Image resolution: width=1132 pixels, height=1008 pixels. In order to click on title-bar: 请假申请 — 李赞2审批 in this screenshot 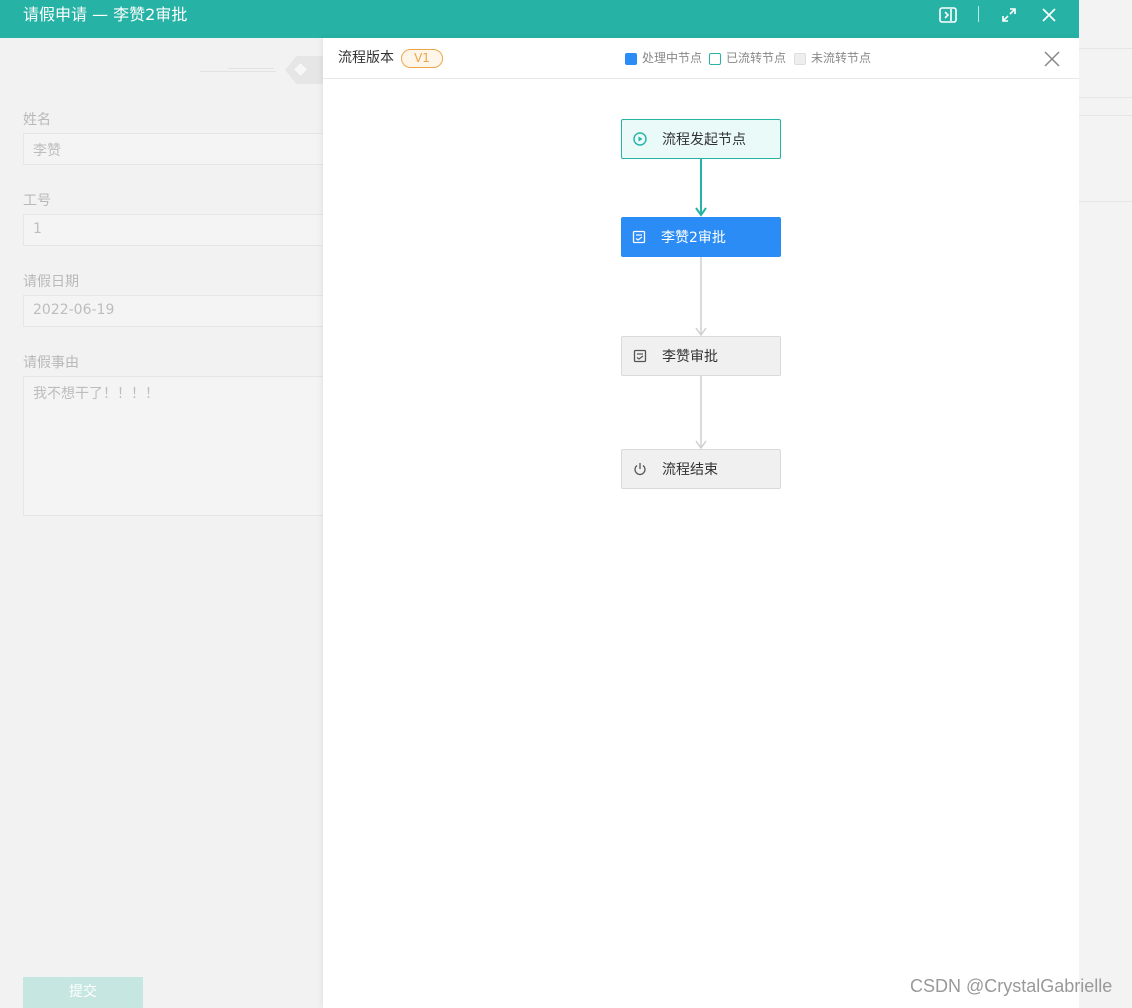, I will do `click(539, 19)`.